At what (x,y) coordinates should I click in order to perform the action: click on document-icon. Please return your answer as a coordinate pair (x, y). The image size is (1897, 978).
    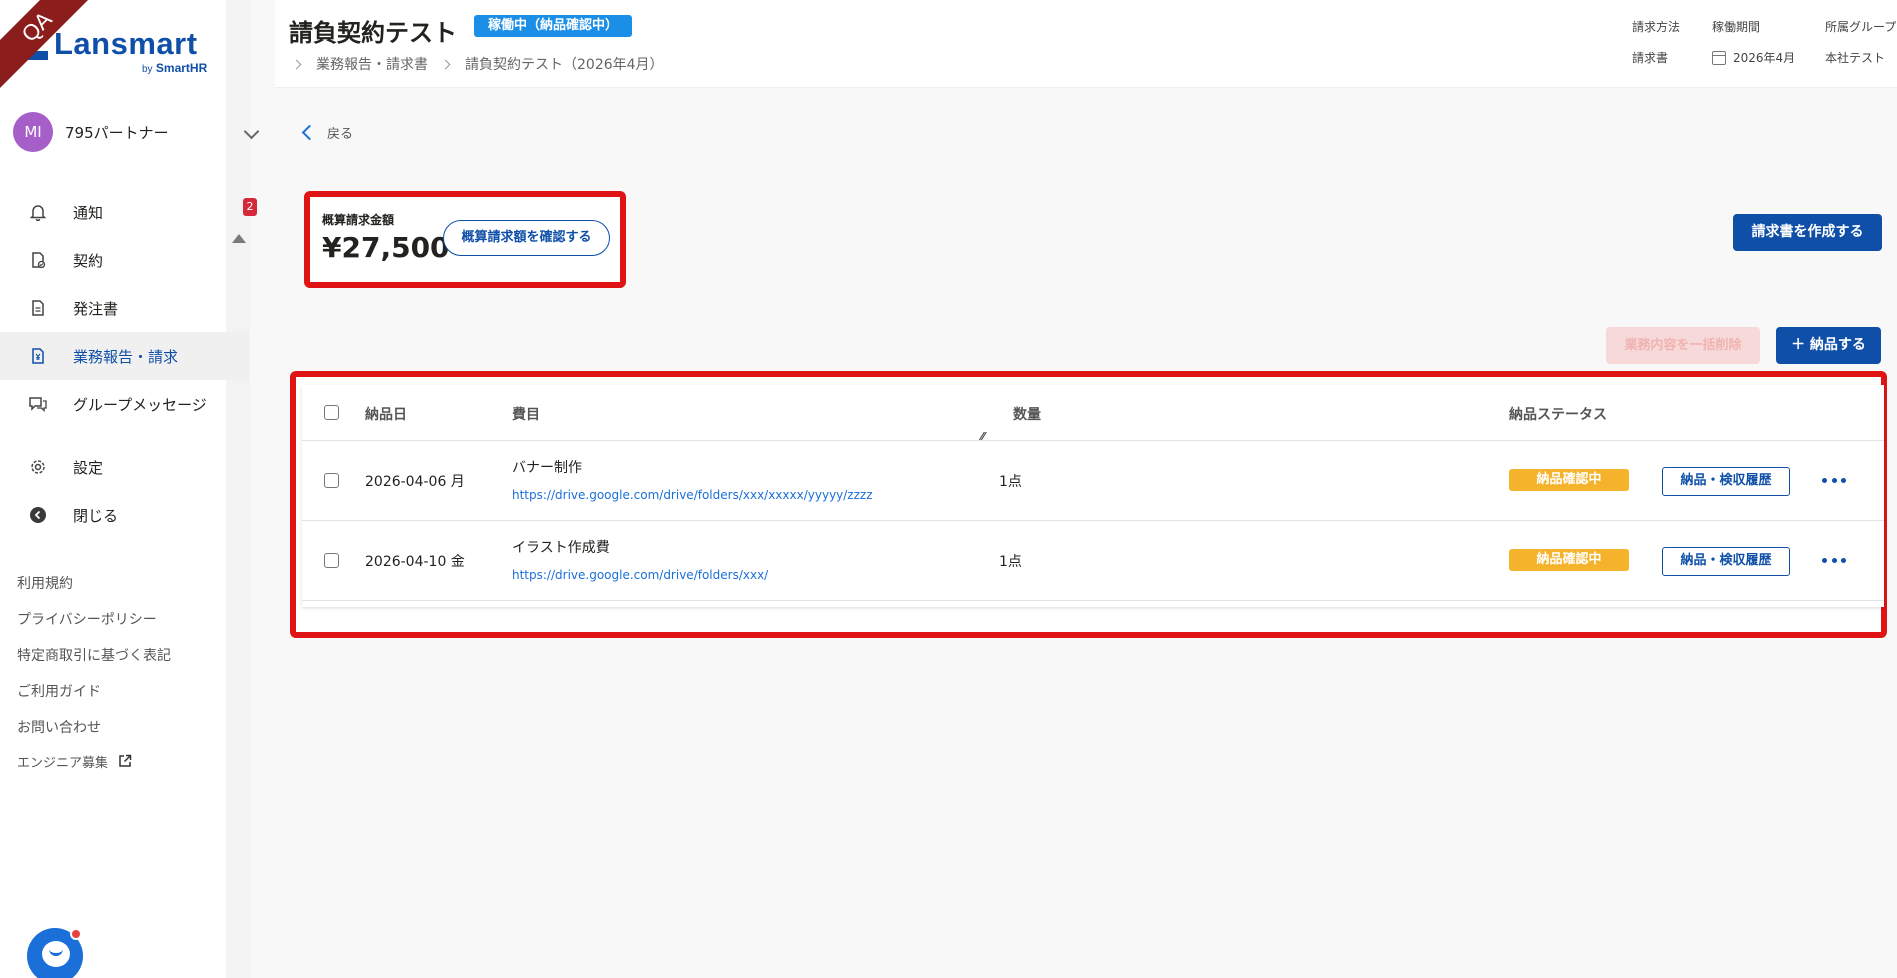
    Looking at the image, I should click on (38, 308).